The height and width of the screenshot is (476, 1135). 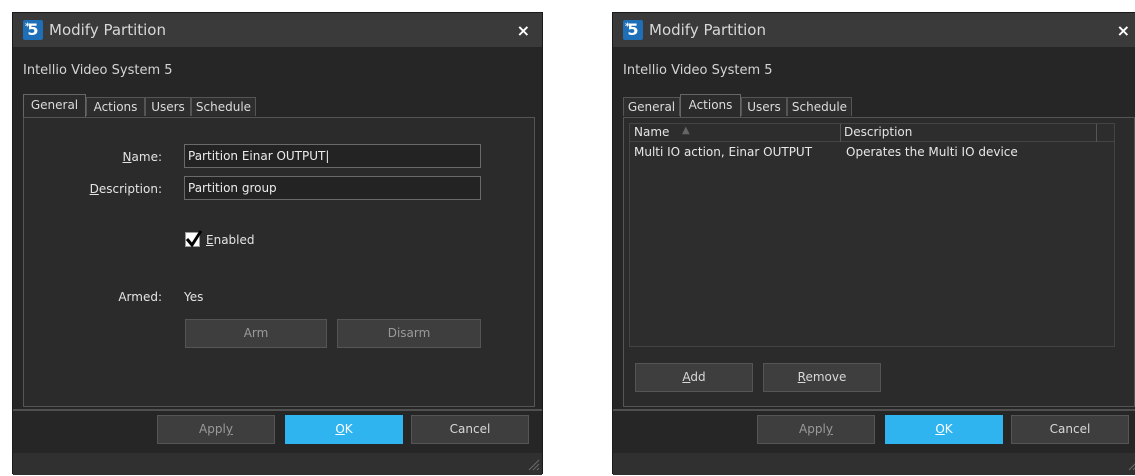 What do you see at coordinates (651, 132) in the screenshot?
I see `column-header-name: Name` at bounding box center [651, 132].